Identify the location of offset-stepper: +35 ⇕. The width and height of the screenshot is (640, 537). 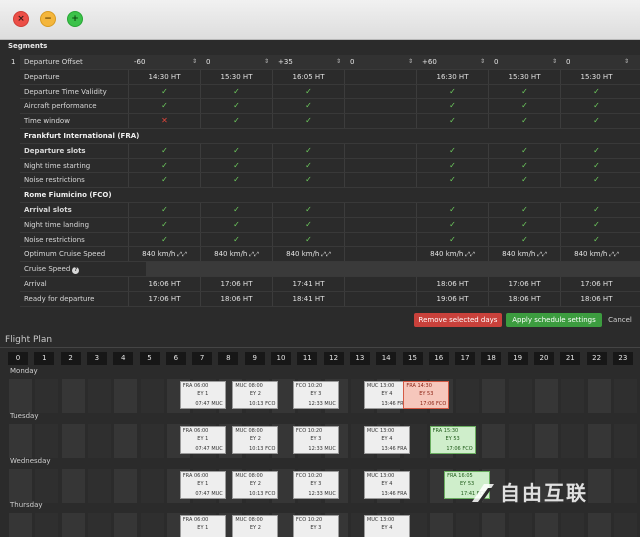
(309, 62).